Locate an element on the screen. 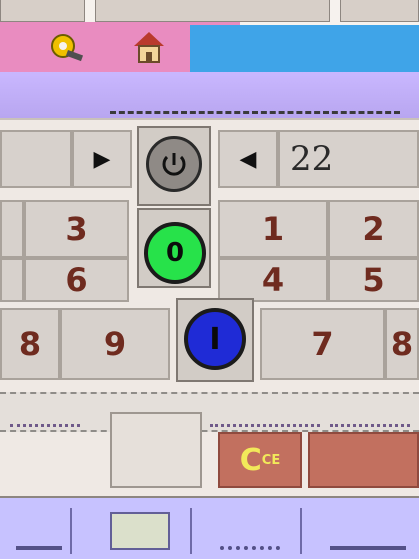 The image size is (419, 559). start-button: 0 is located at coordinates (175, 253).